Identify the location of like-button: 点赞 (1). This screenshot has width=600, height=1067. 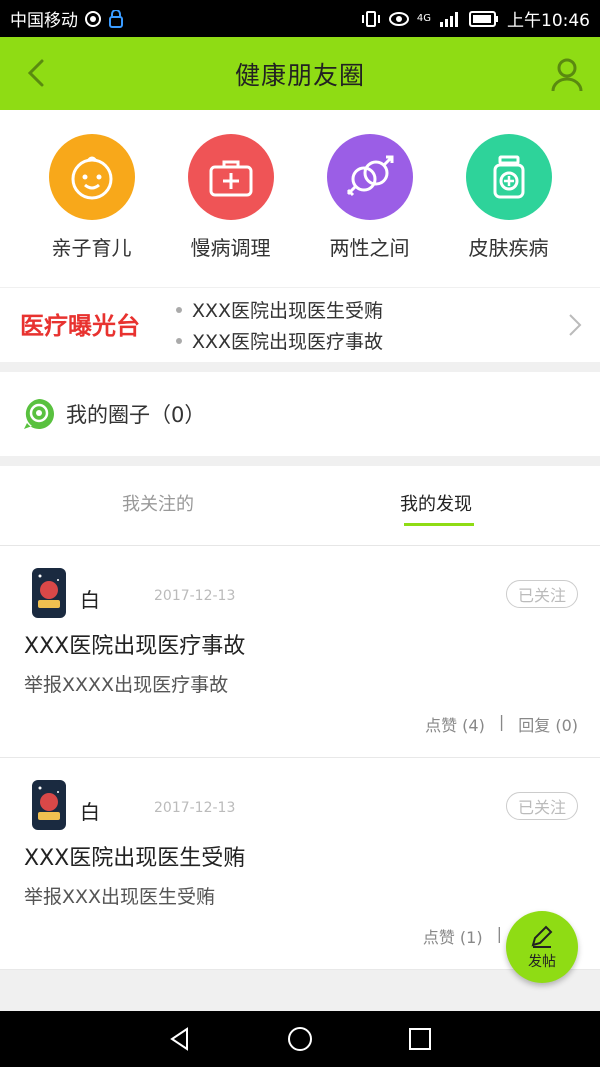
(453, 936).